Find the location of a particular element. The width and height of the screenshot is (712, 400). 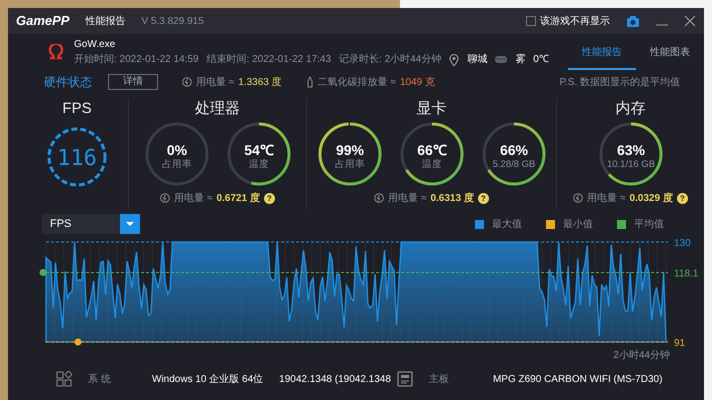

min-marker is located at coordinates (78, 342).